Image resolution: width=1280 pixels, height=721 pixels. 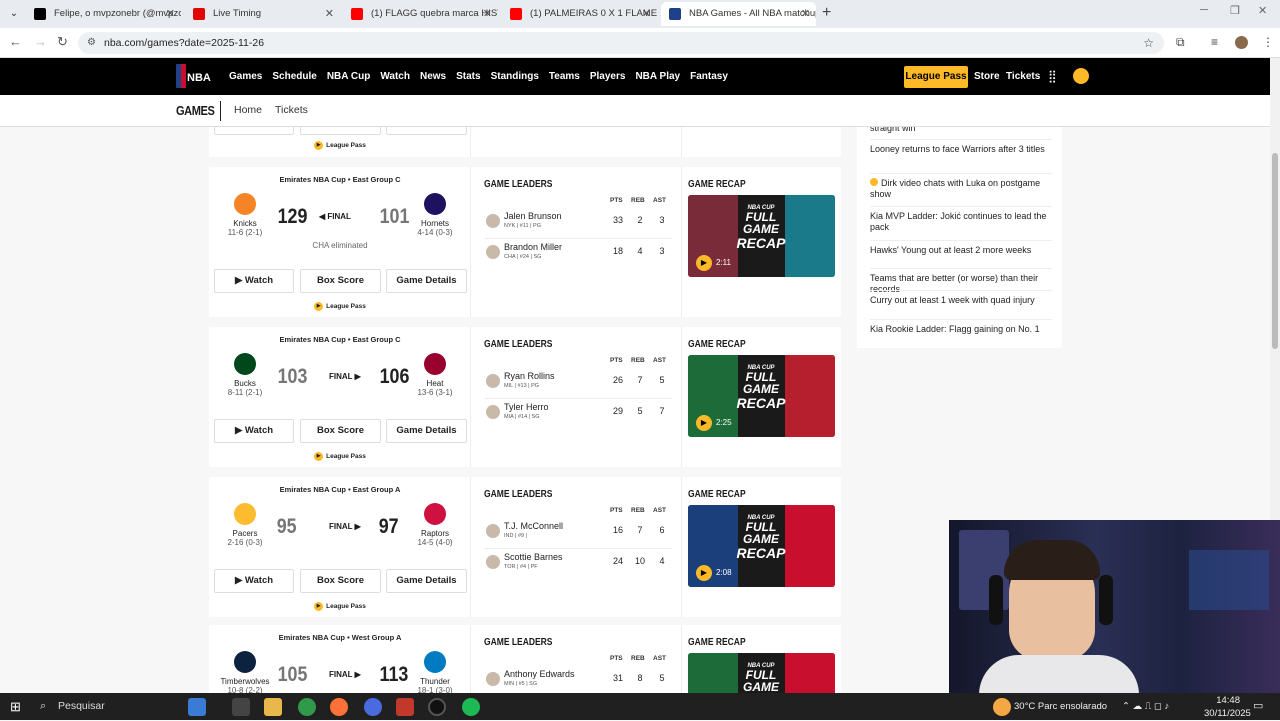 I want to click on subnav-home-link: Home, so click(x=248, y=110).